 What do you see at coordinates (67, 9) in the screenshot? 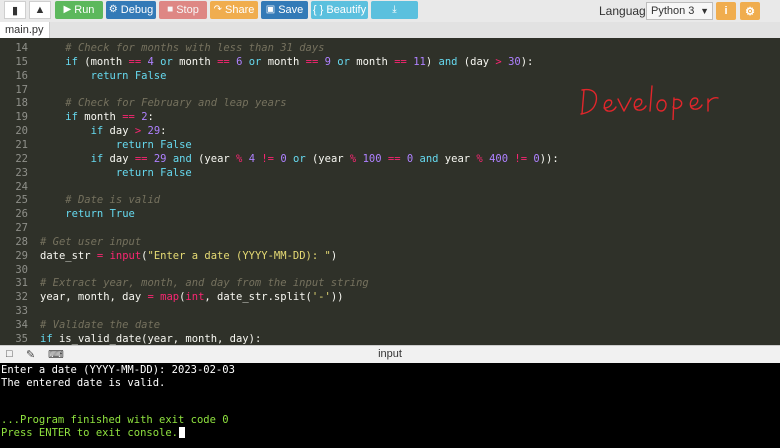
I see `play-icon: ▶` at bounding box center [67, 9].